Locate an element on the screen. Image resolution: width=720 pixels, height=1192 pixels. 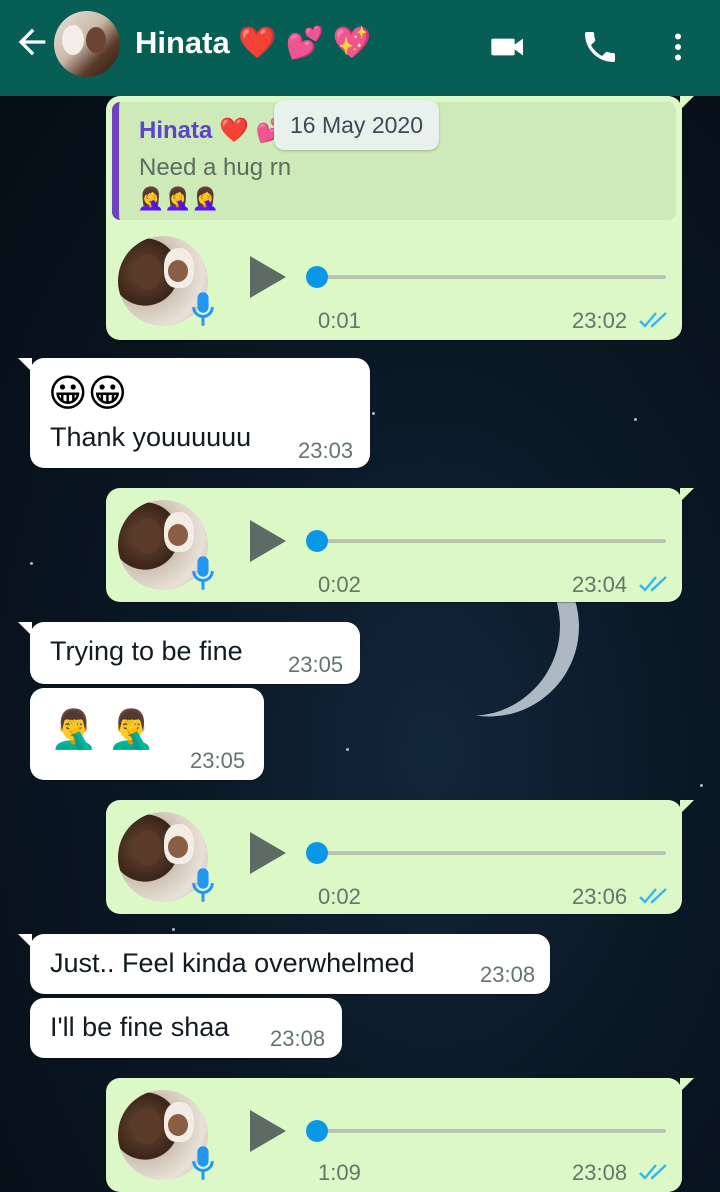
arrow-left-icon is located at coordinates (32, 44).